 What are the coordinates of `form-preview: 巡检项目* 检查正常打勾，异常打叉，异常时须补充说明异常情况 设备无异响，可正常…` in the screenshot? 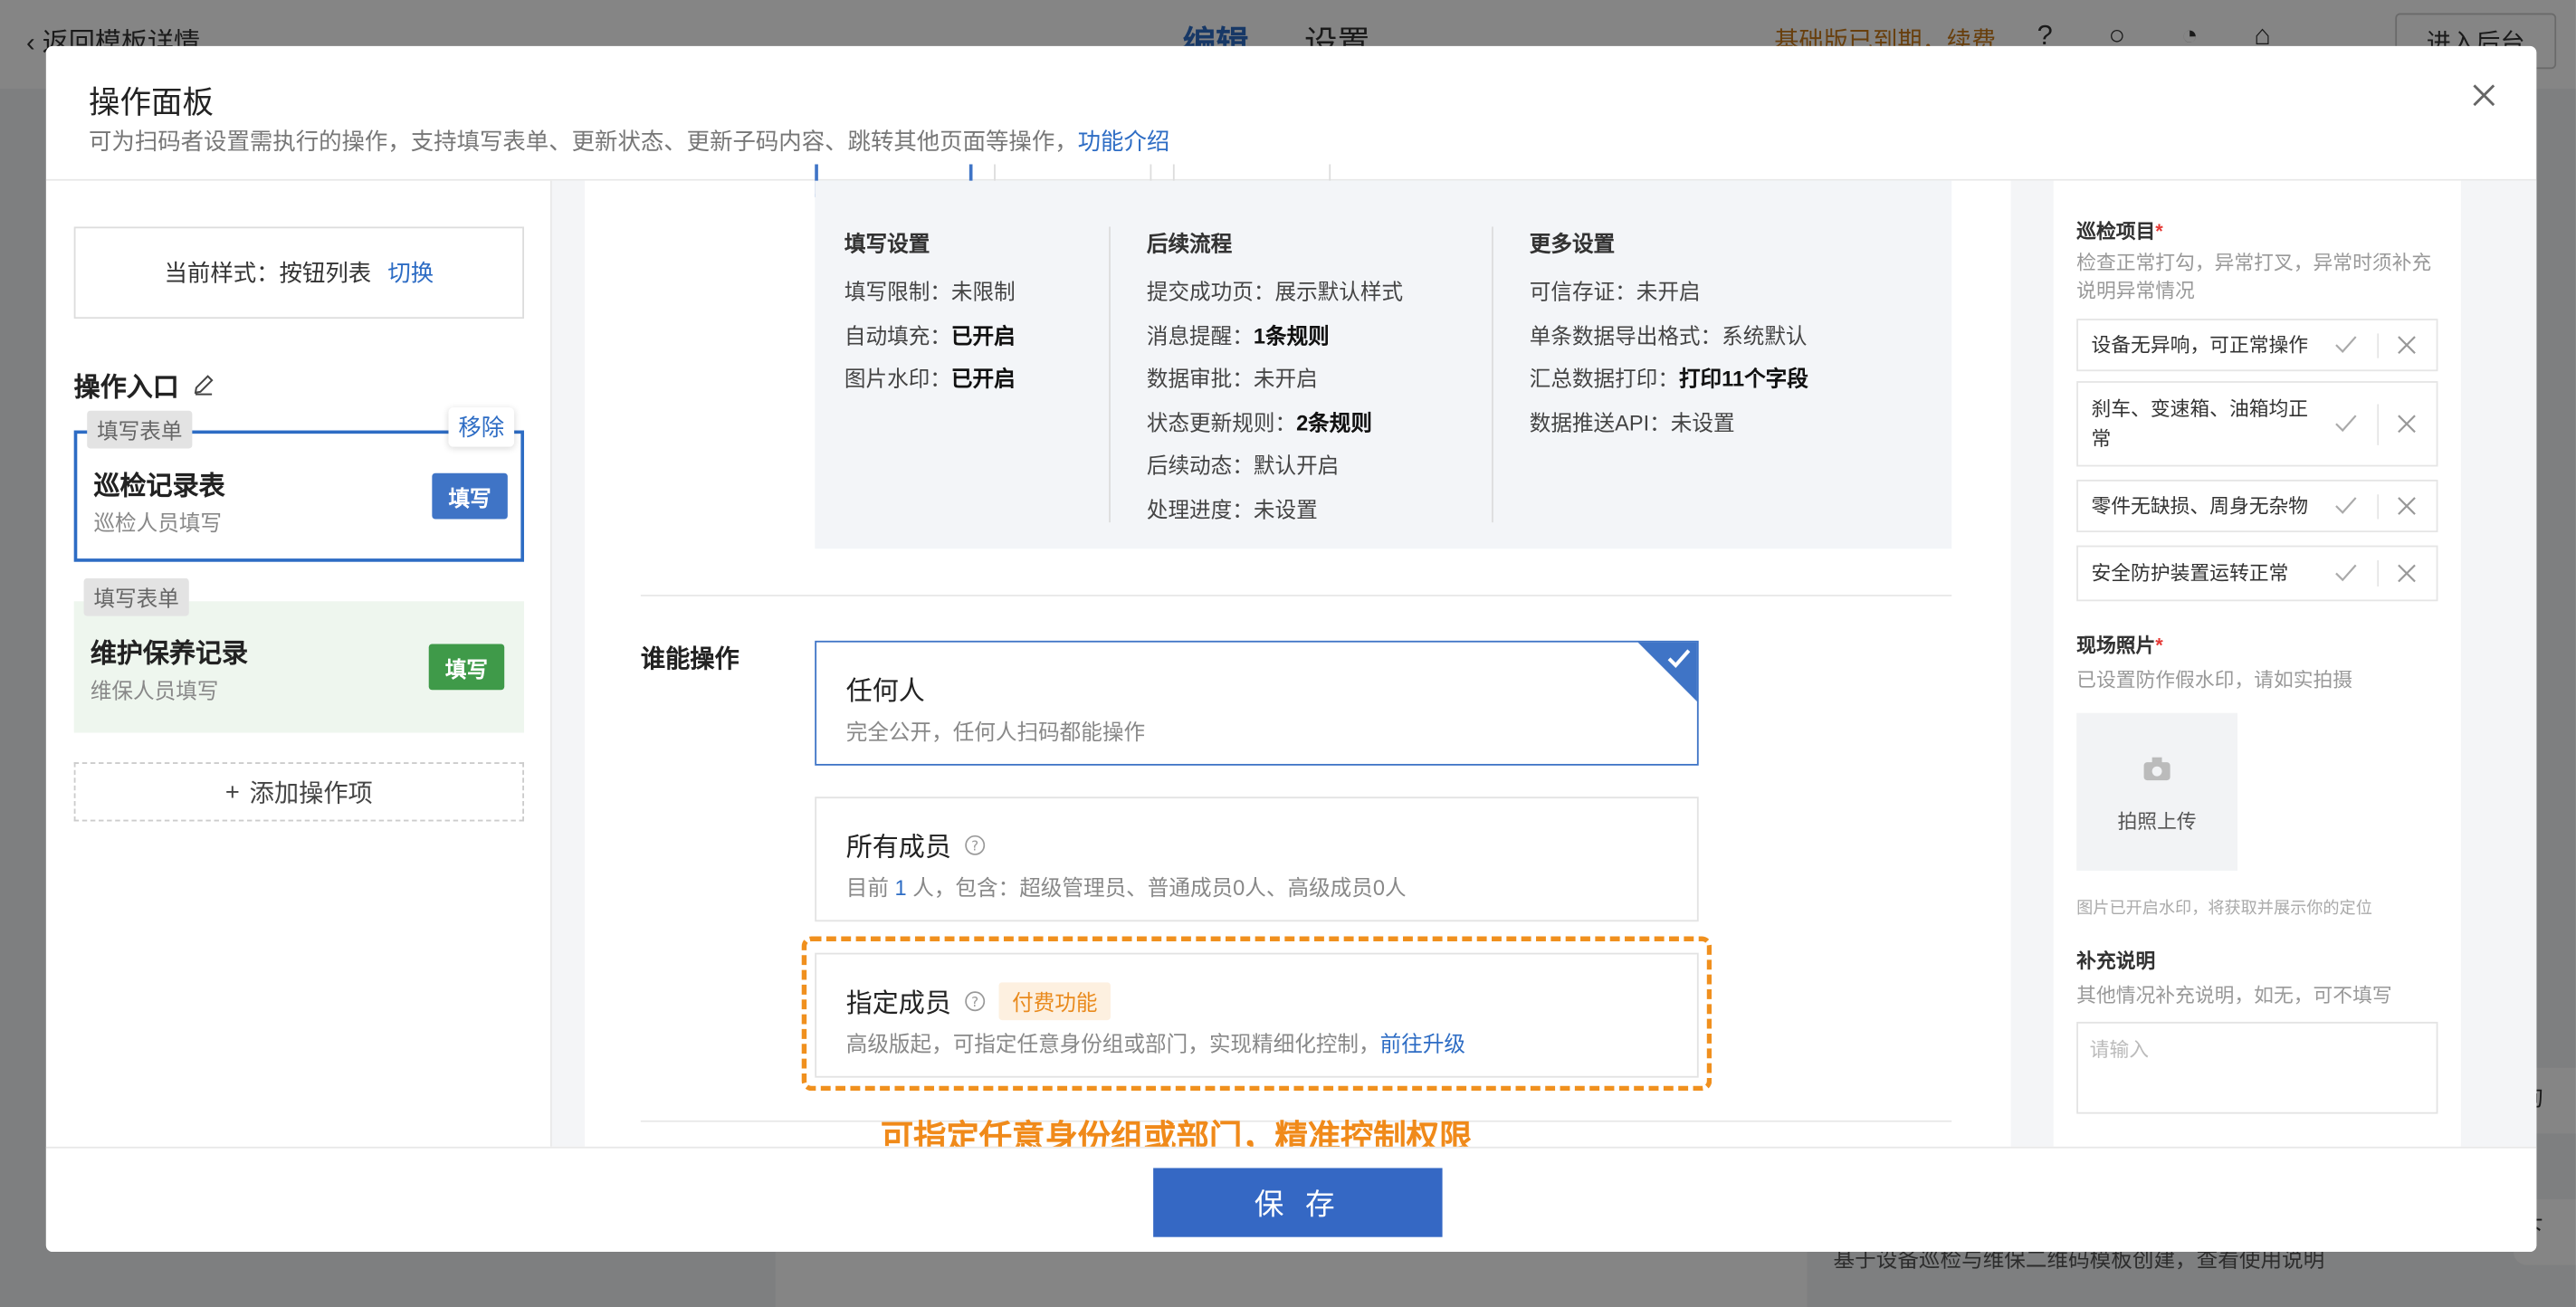 It's located at (2257, 663).